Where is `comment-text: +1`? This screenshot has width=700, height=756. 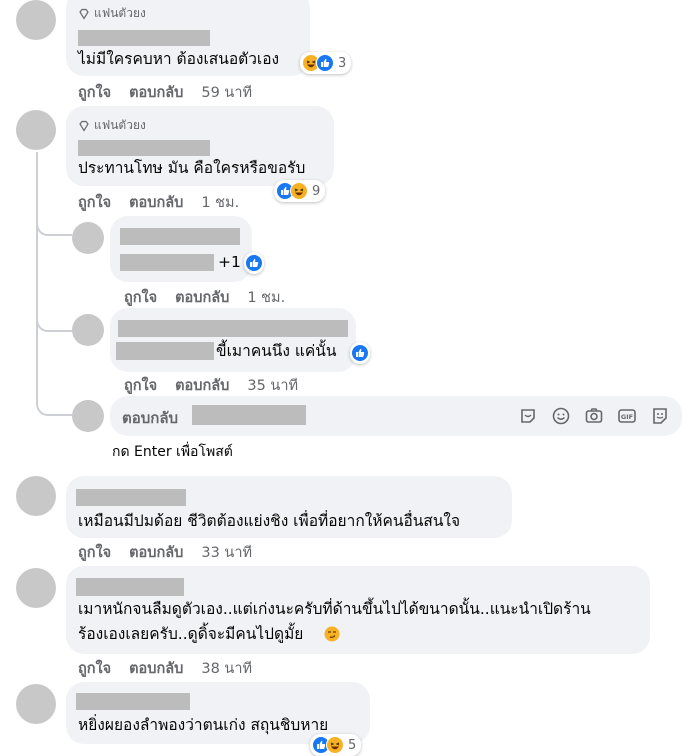 comment-text: +1 is located at coordinates (229, 262).